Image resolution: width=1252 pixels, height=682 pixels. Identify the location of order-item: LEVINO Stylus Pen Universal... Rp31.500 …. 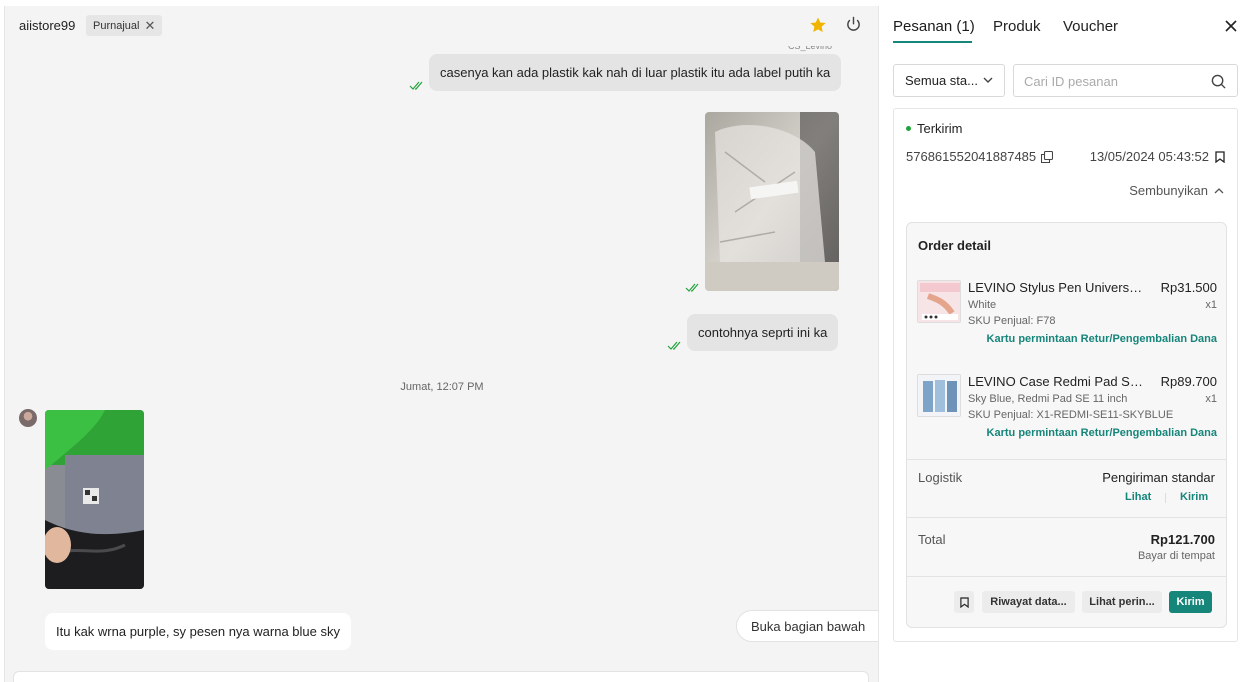
(1067, 320).